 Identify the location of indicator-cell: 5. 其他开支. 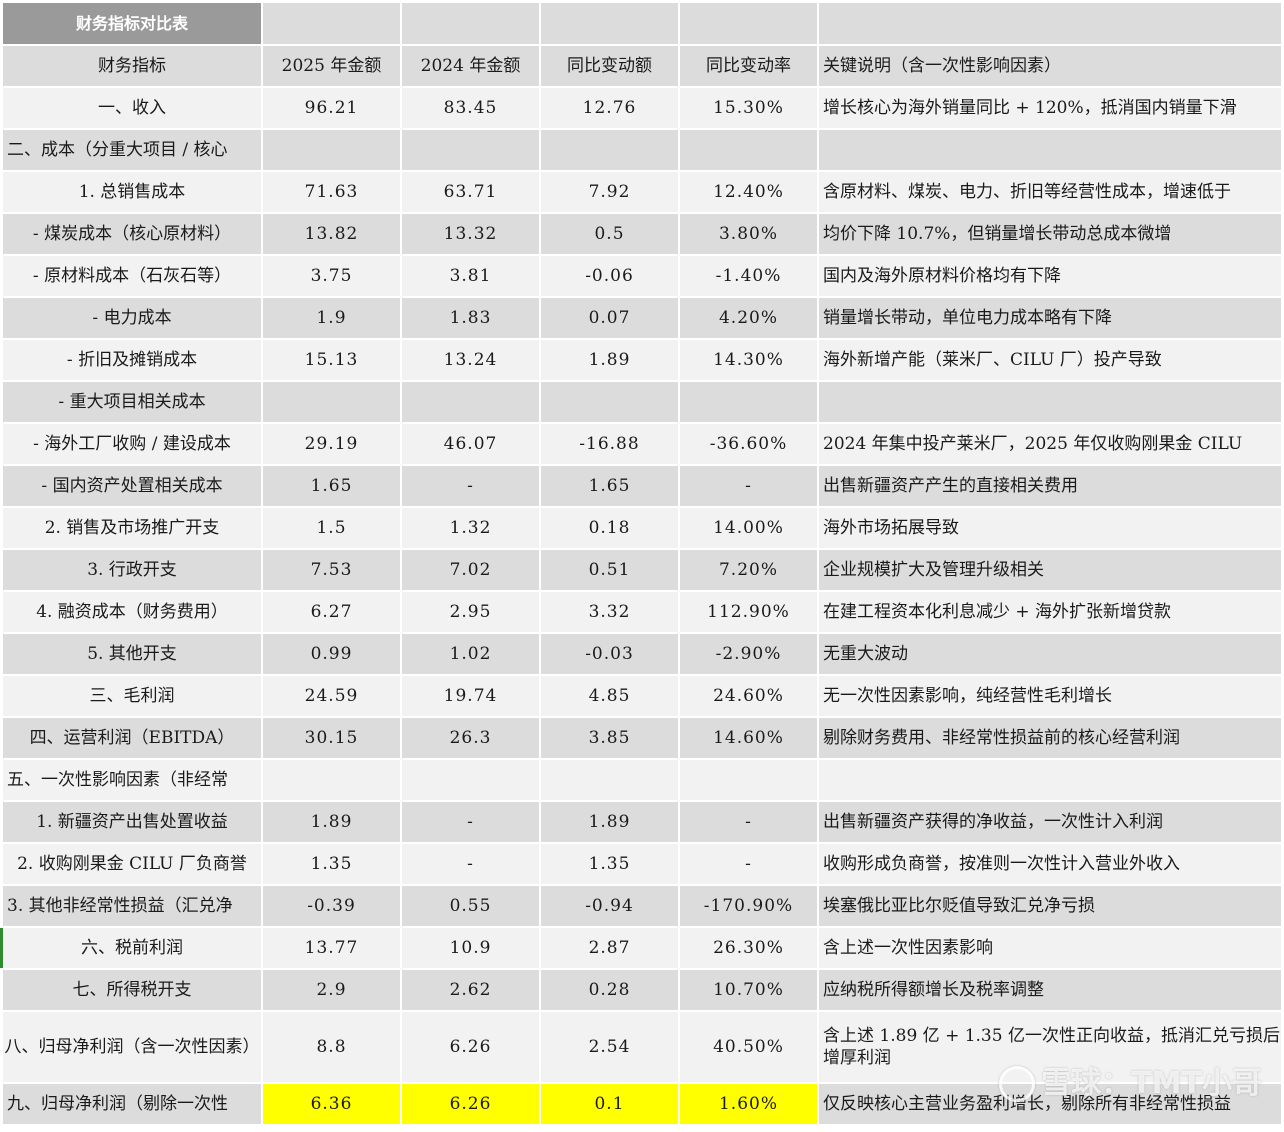
(132, 654).